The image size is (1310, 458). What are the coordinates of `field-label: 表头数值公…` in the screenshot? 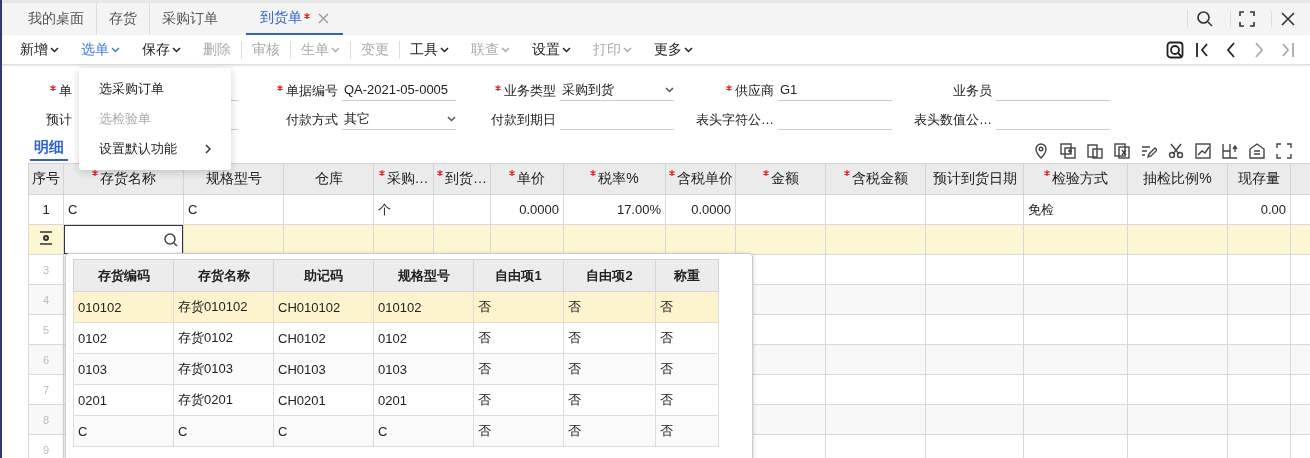 It's located at (953, 120).